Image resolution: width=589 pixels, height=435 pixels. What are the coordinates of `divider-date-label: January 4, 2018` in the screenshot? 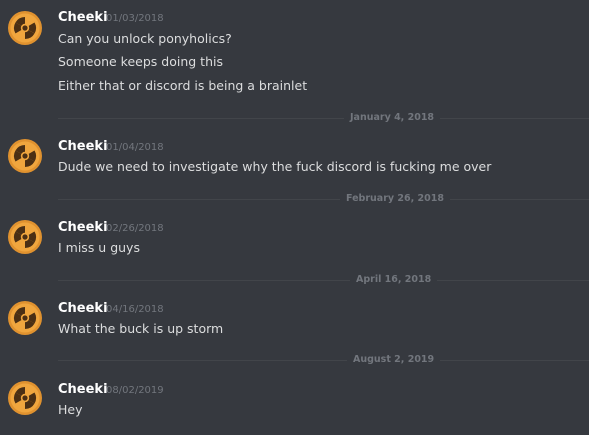 It's located at (392, 118).